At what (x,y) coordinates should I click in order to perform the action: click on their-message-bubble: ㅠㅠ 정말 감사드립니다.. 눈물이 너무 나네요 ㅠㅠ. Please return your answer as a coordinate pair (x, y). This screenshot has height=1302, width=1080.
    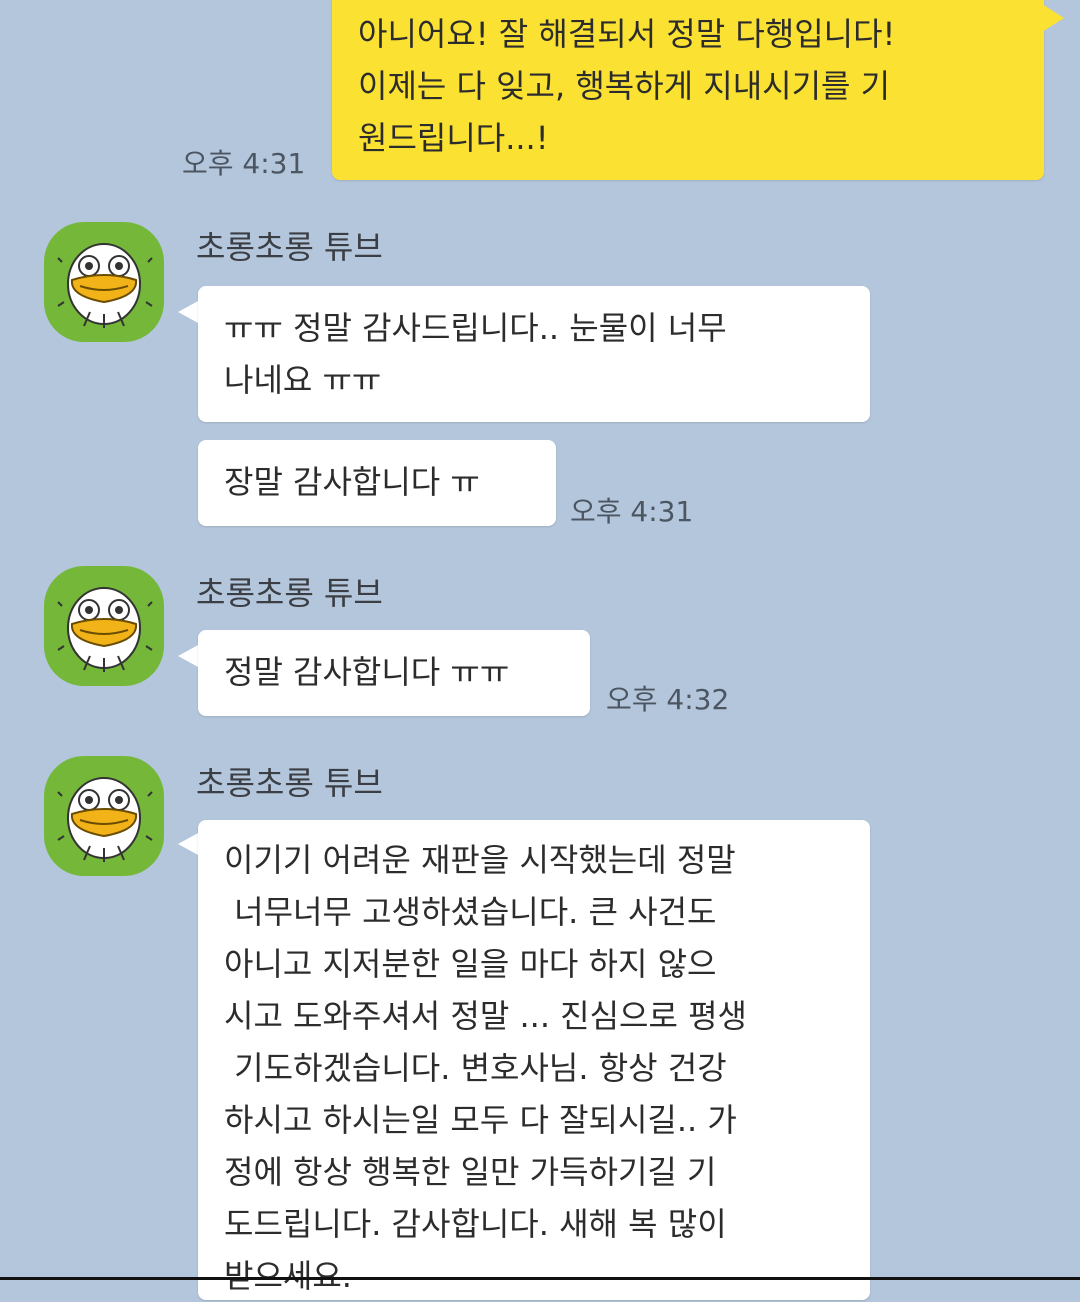
    Looking at the image, I should click on (534, 354).